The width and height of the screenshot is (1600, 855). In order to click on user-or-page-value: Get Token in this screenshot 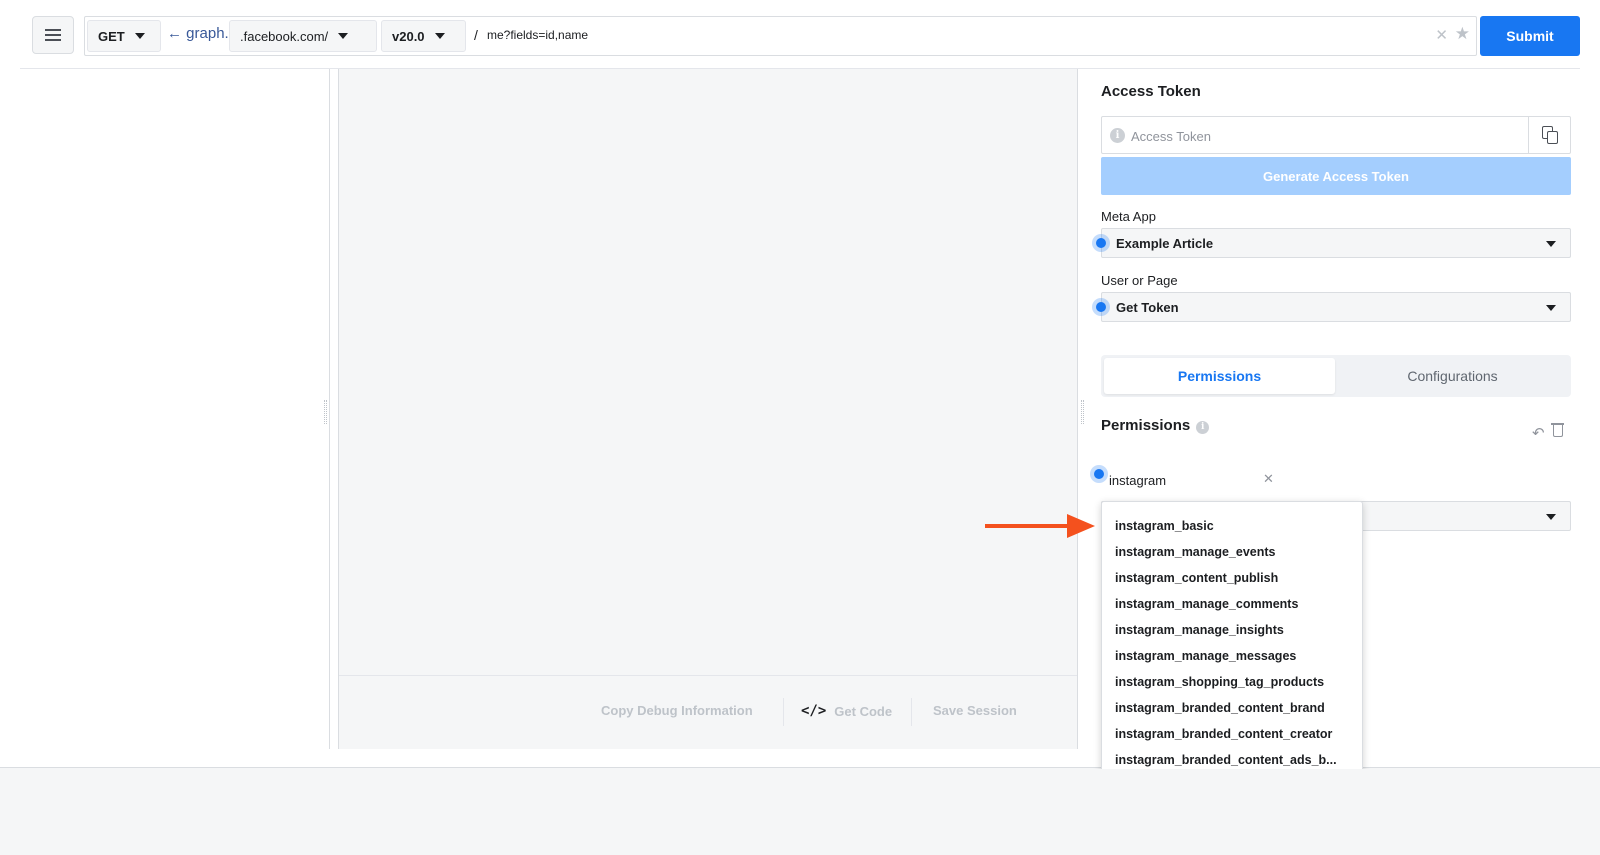, I will do `click(1147, 307)`.